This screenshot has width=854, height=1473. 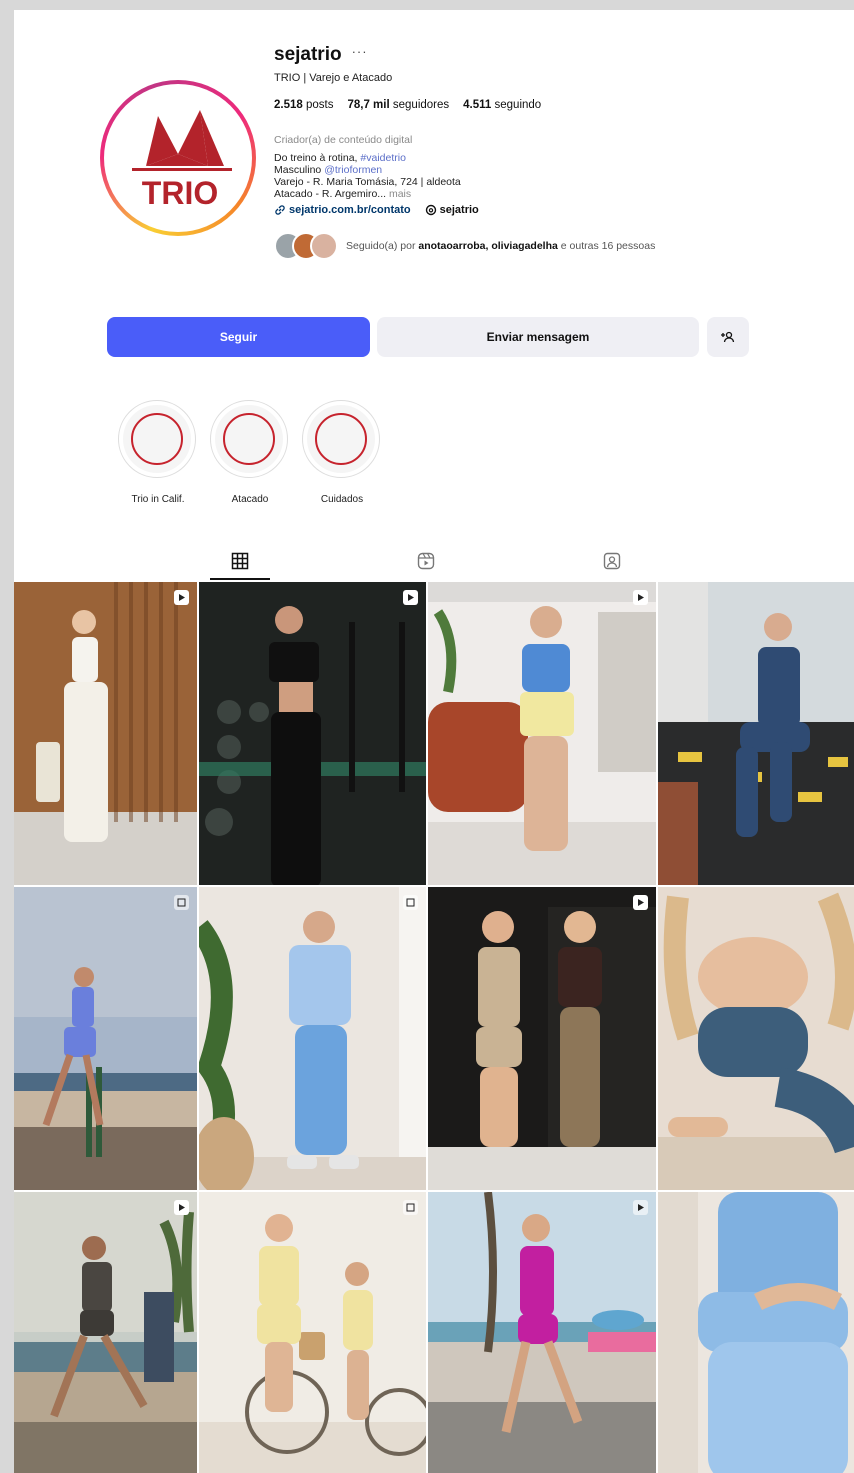 What do you see at coordinates (304, 105) in the screenshot?
I see `posts-count: 2.518 posts` at bounding box center [304, 105].